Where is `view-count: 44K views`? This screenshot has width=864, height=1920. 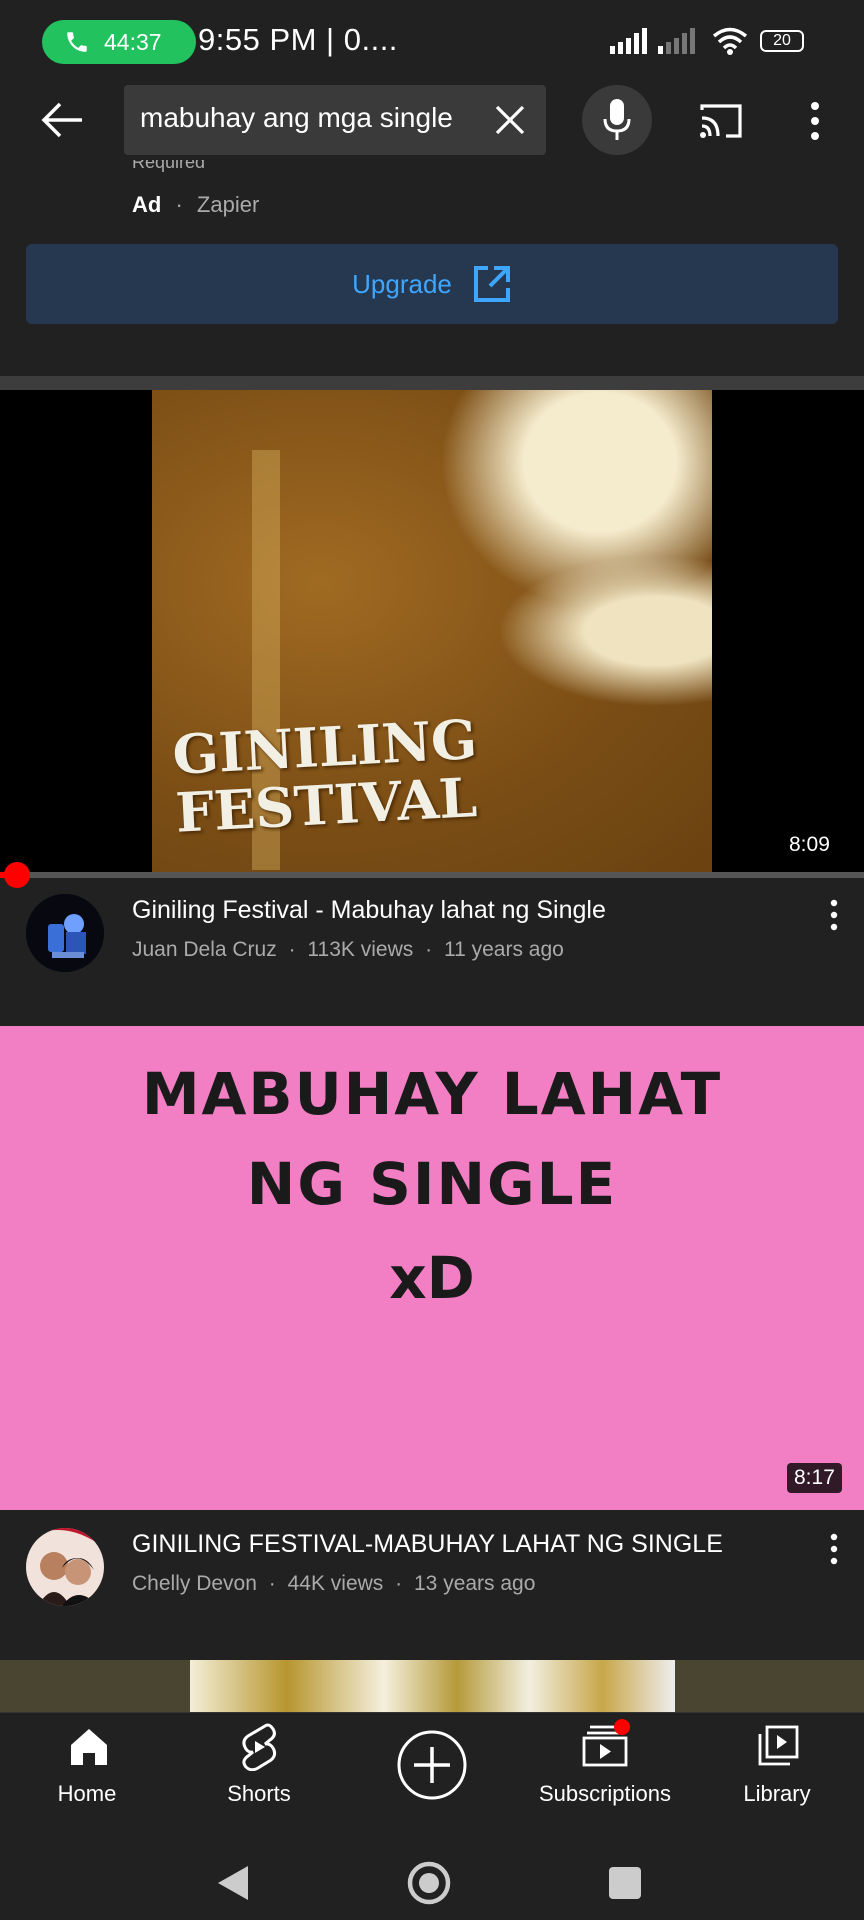
view-count: 44K views is located at coordinates (335, 1583).